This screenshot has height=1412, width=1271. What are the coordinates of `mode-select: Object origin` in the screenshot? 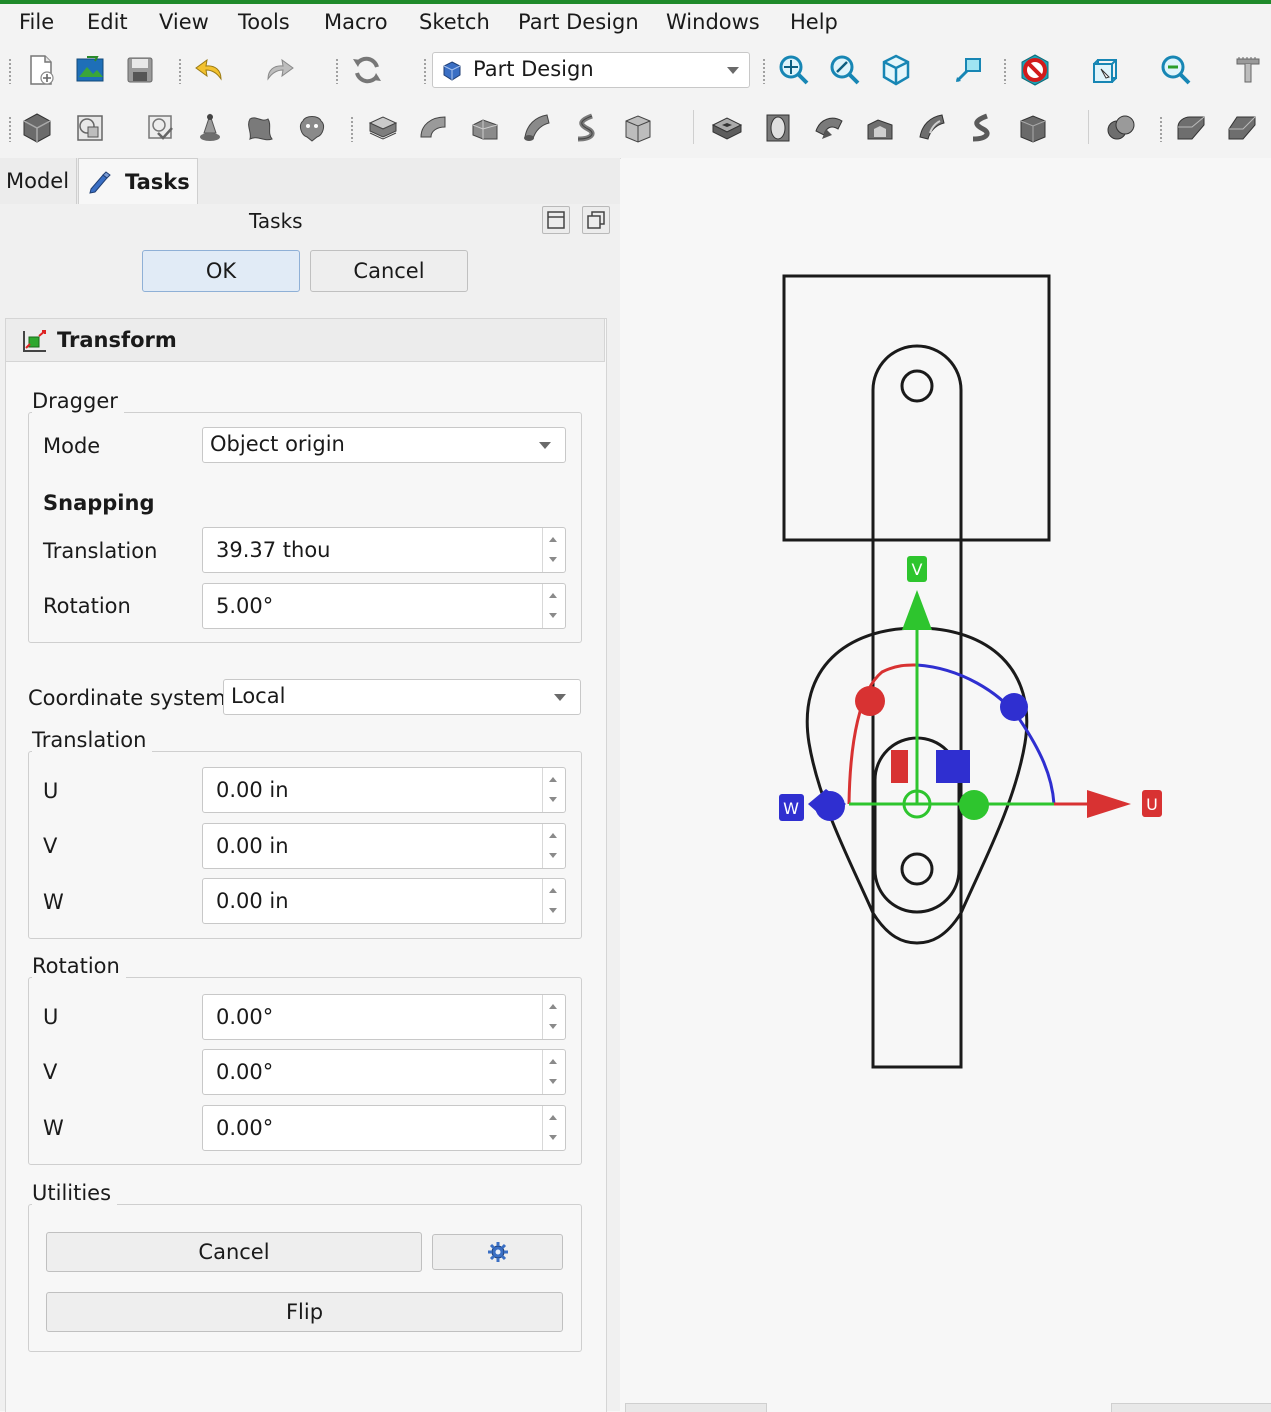 It's located at (384, 445).